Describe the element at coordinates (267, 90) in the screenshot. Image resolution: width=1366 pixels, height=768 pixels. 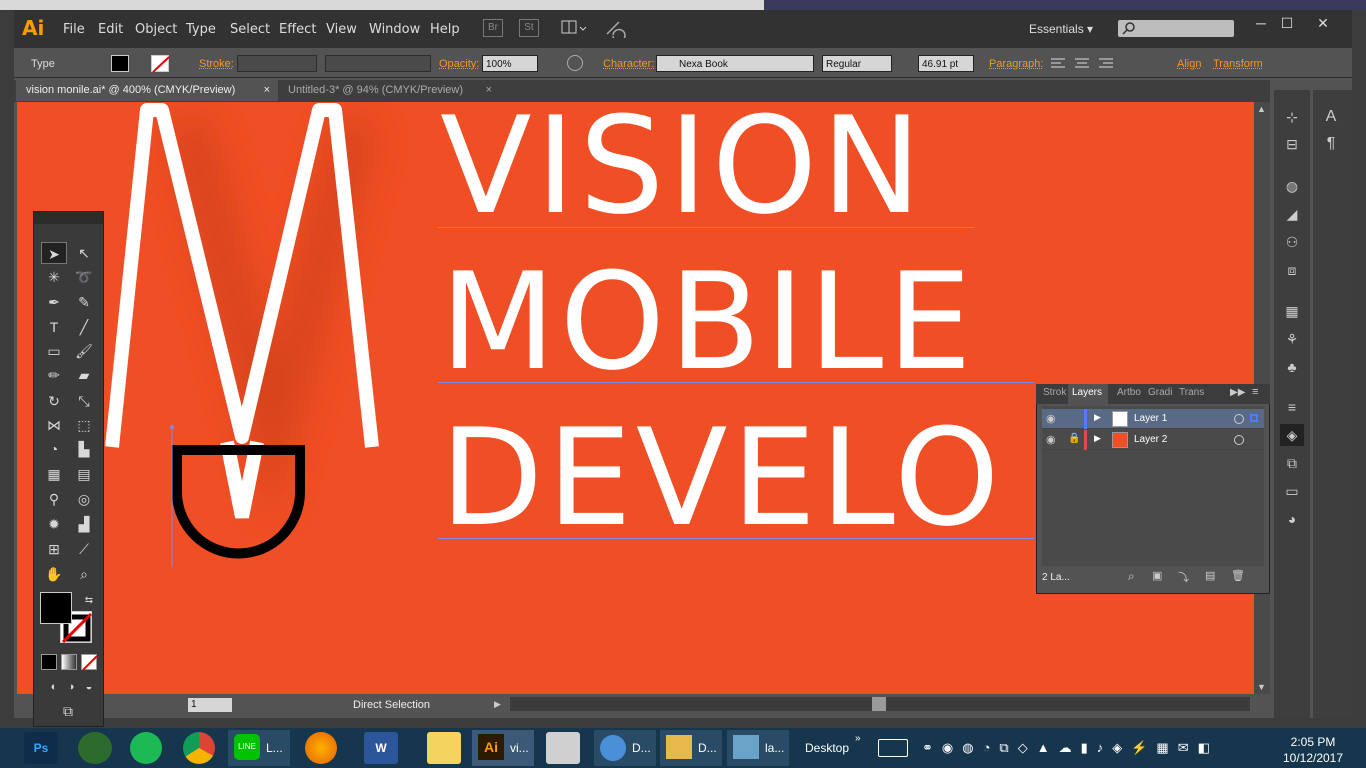
I see `close-icon: ×` at that location.